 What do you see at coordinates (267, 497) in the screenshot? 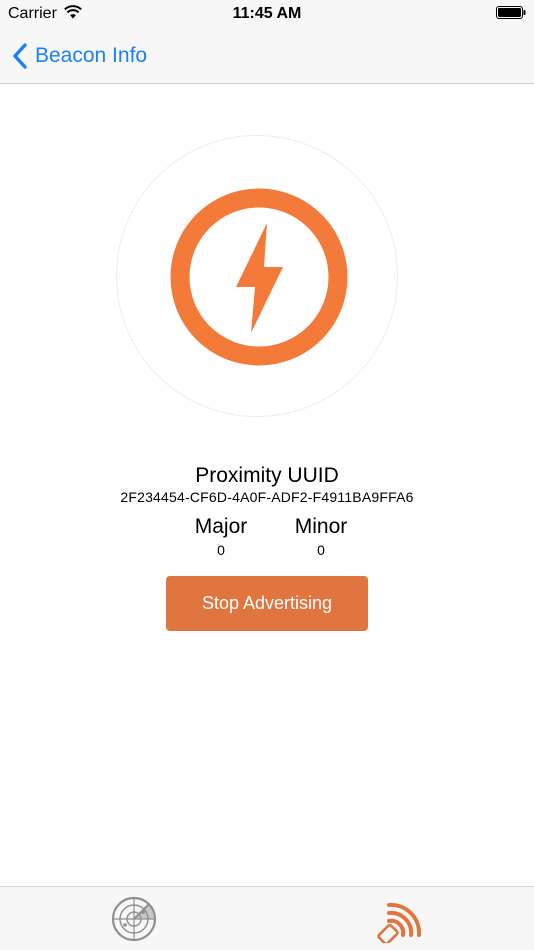
I see `proximity-uuid-value: 2F234454-CF6D-4A0F-ADF2-F4911BA9FFA6` at bounding box center [267, 497].